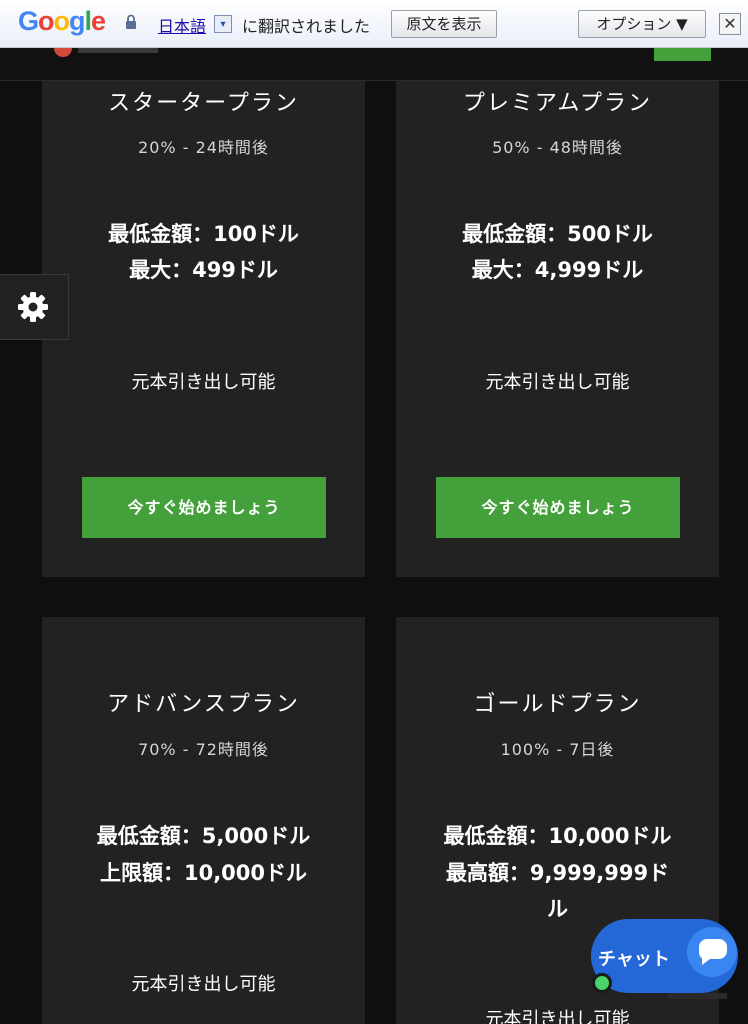 The image size is (748, 1024). I want to click on plan-max-amount: 最大：499ドル, so click(203, 270).